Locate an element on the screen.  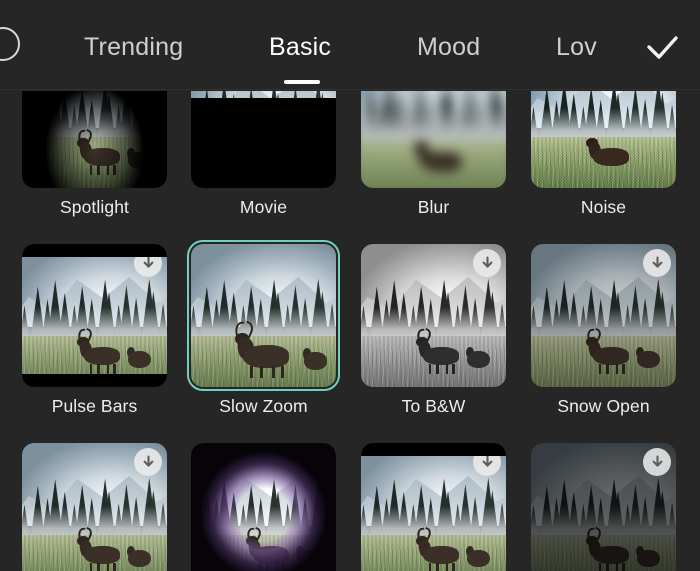
effect-item: Postcard is located at coordinates (433, 507).